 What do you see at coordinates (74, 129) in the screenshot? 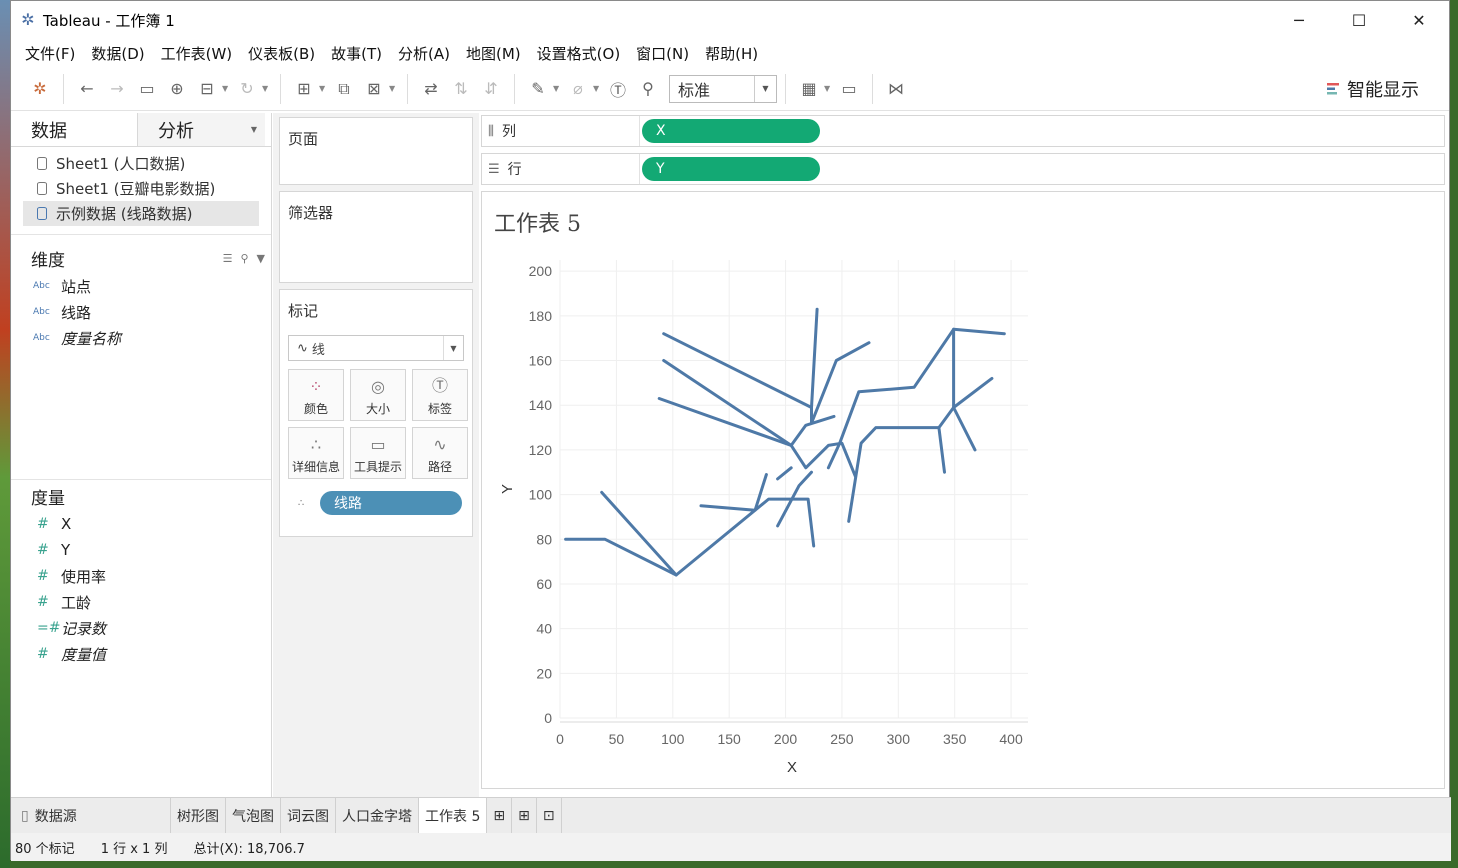
I see `tab-data: 数据` at bounding box center [74, 129].